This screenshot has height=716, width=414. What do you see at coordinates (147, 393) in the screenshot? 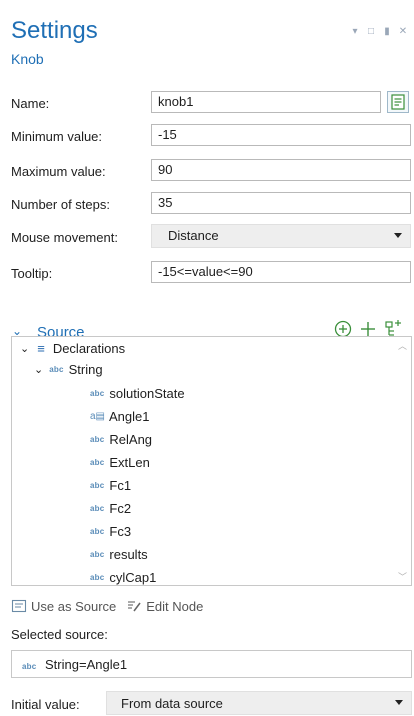
I see `tree-item-label: solutionState` at bounding box center [147, 393].